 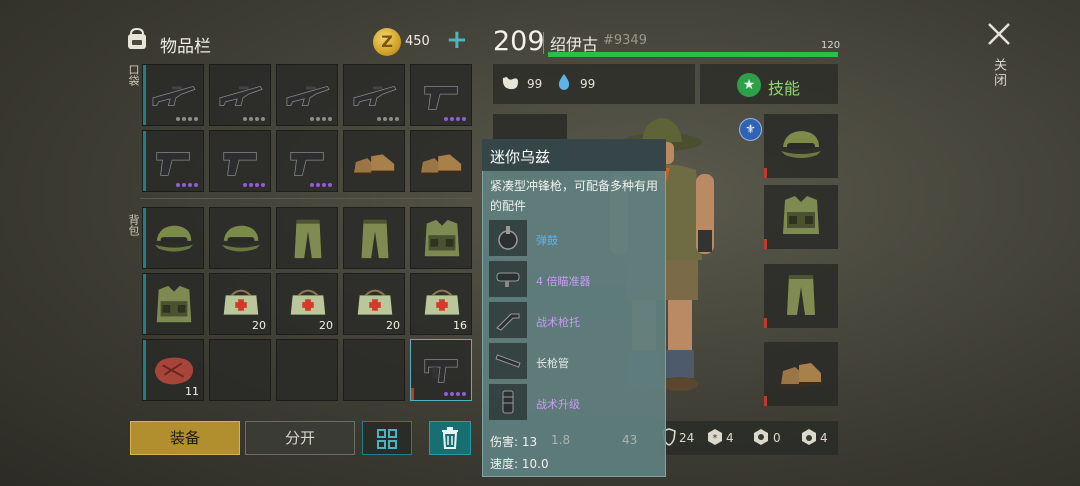 I want to click on durability-bar, so click(x=412, y=394).